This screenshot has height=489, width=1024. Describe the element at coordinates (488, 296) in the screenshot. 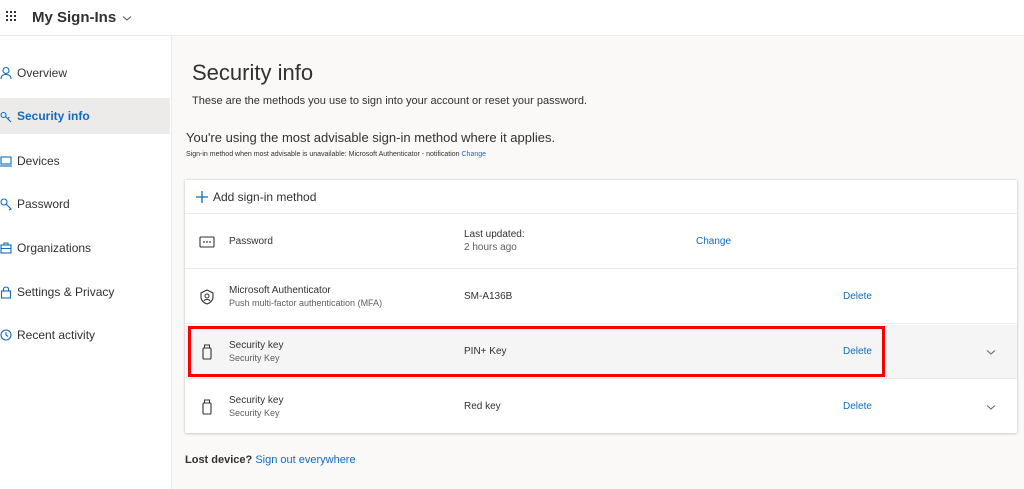

I see `method-detail: SM-A136B` at that location.